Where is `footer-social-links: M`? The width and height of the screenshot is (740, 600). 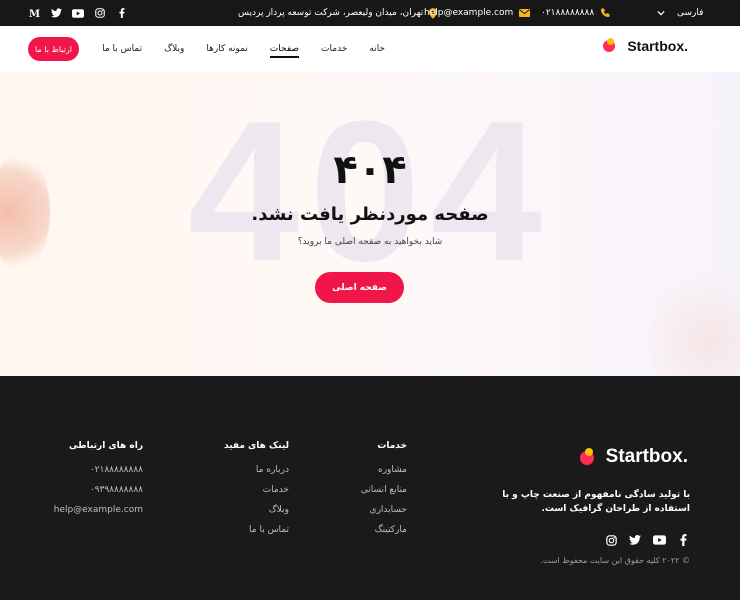
footer-social-links: M is located at coordinates (635, 540).